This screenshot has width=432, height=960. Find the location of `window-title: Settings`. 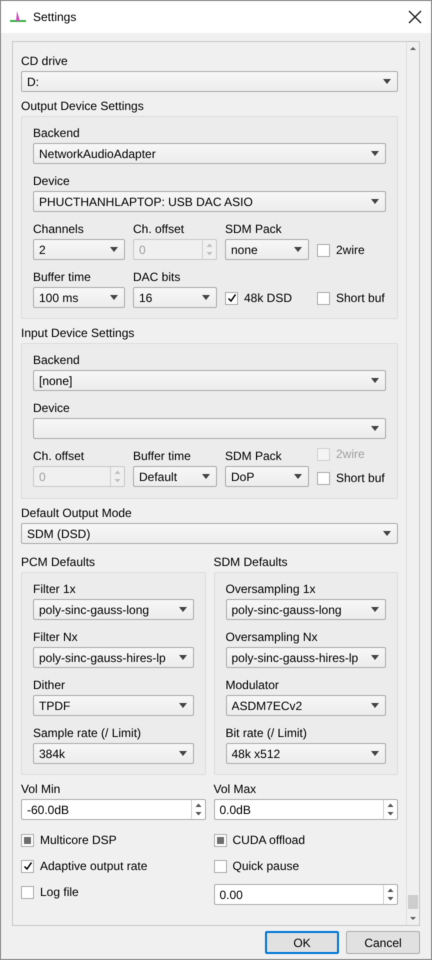

window-title: Settings is located at coordinates (55, 17).